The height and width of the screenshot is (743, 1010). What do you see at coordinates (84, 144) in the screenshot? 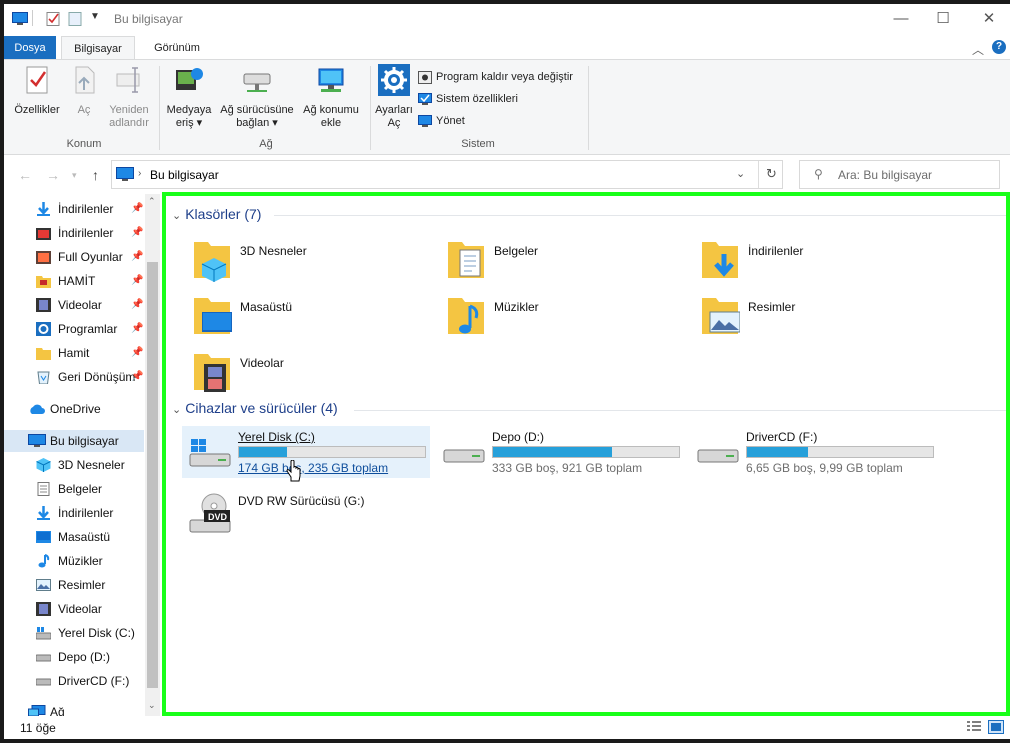
I see `group-label-konum: Konum` at bounding box center [84, 144].